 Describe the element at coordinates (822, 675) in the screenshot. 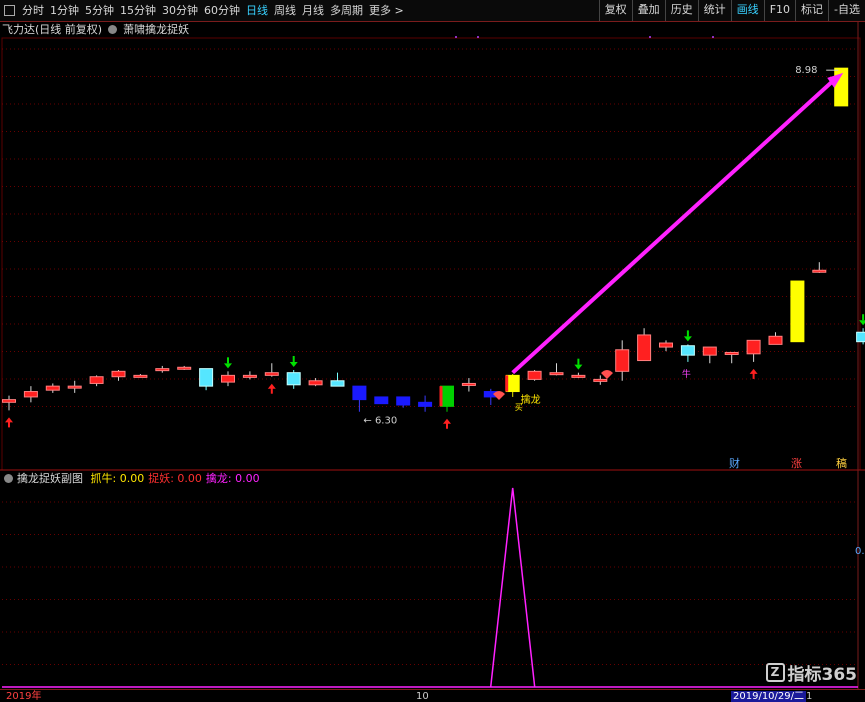

I see `watermark-text: 指标365` at that location.